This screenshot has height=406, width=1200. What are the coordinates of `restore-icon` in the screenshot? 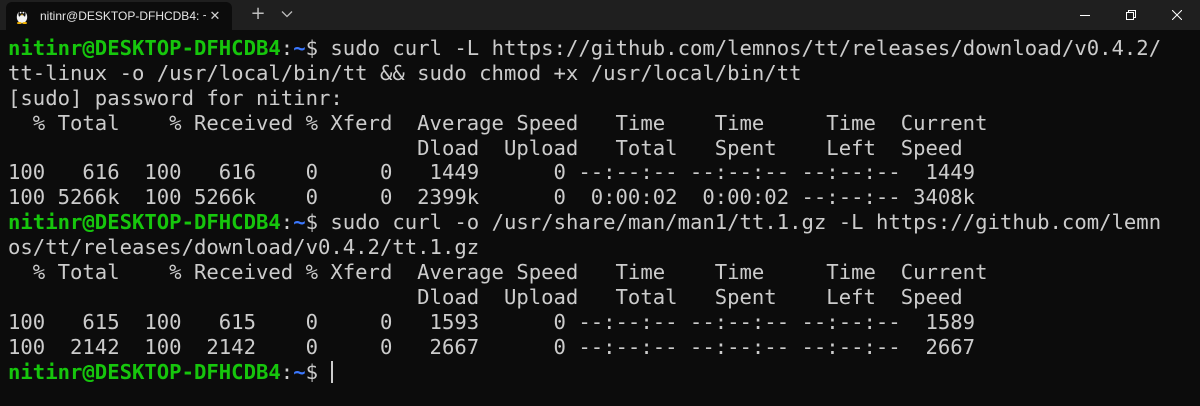 It's located at (1131, 15).